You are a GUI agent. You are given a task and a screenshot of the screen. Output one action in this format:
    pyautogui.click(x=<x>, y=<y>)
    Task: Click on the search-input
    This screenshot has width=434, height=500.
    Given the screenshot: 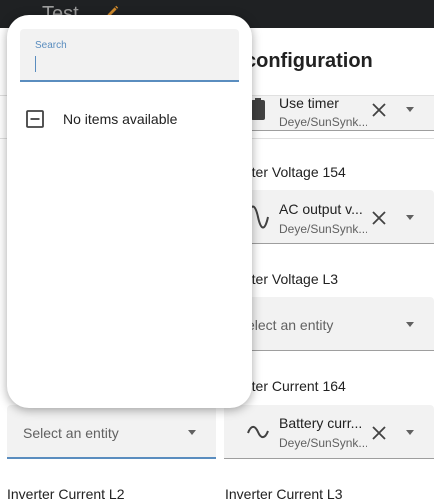 What is the action you would take?
    pyautogui.click(x=130, y=64)
    